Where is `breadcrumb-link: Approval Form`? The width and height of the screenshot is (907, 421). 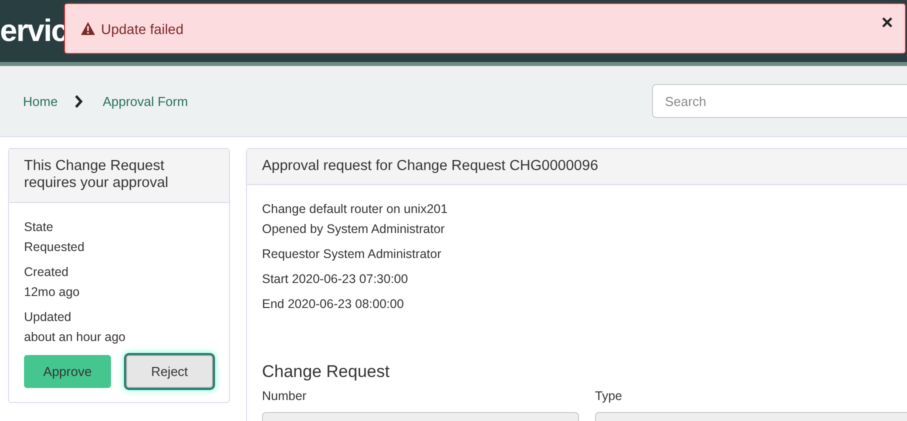
breadcrumb-link: Approval Form is located at coordinates (145, 101).